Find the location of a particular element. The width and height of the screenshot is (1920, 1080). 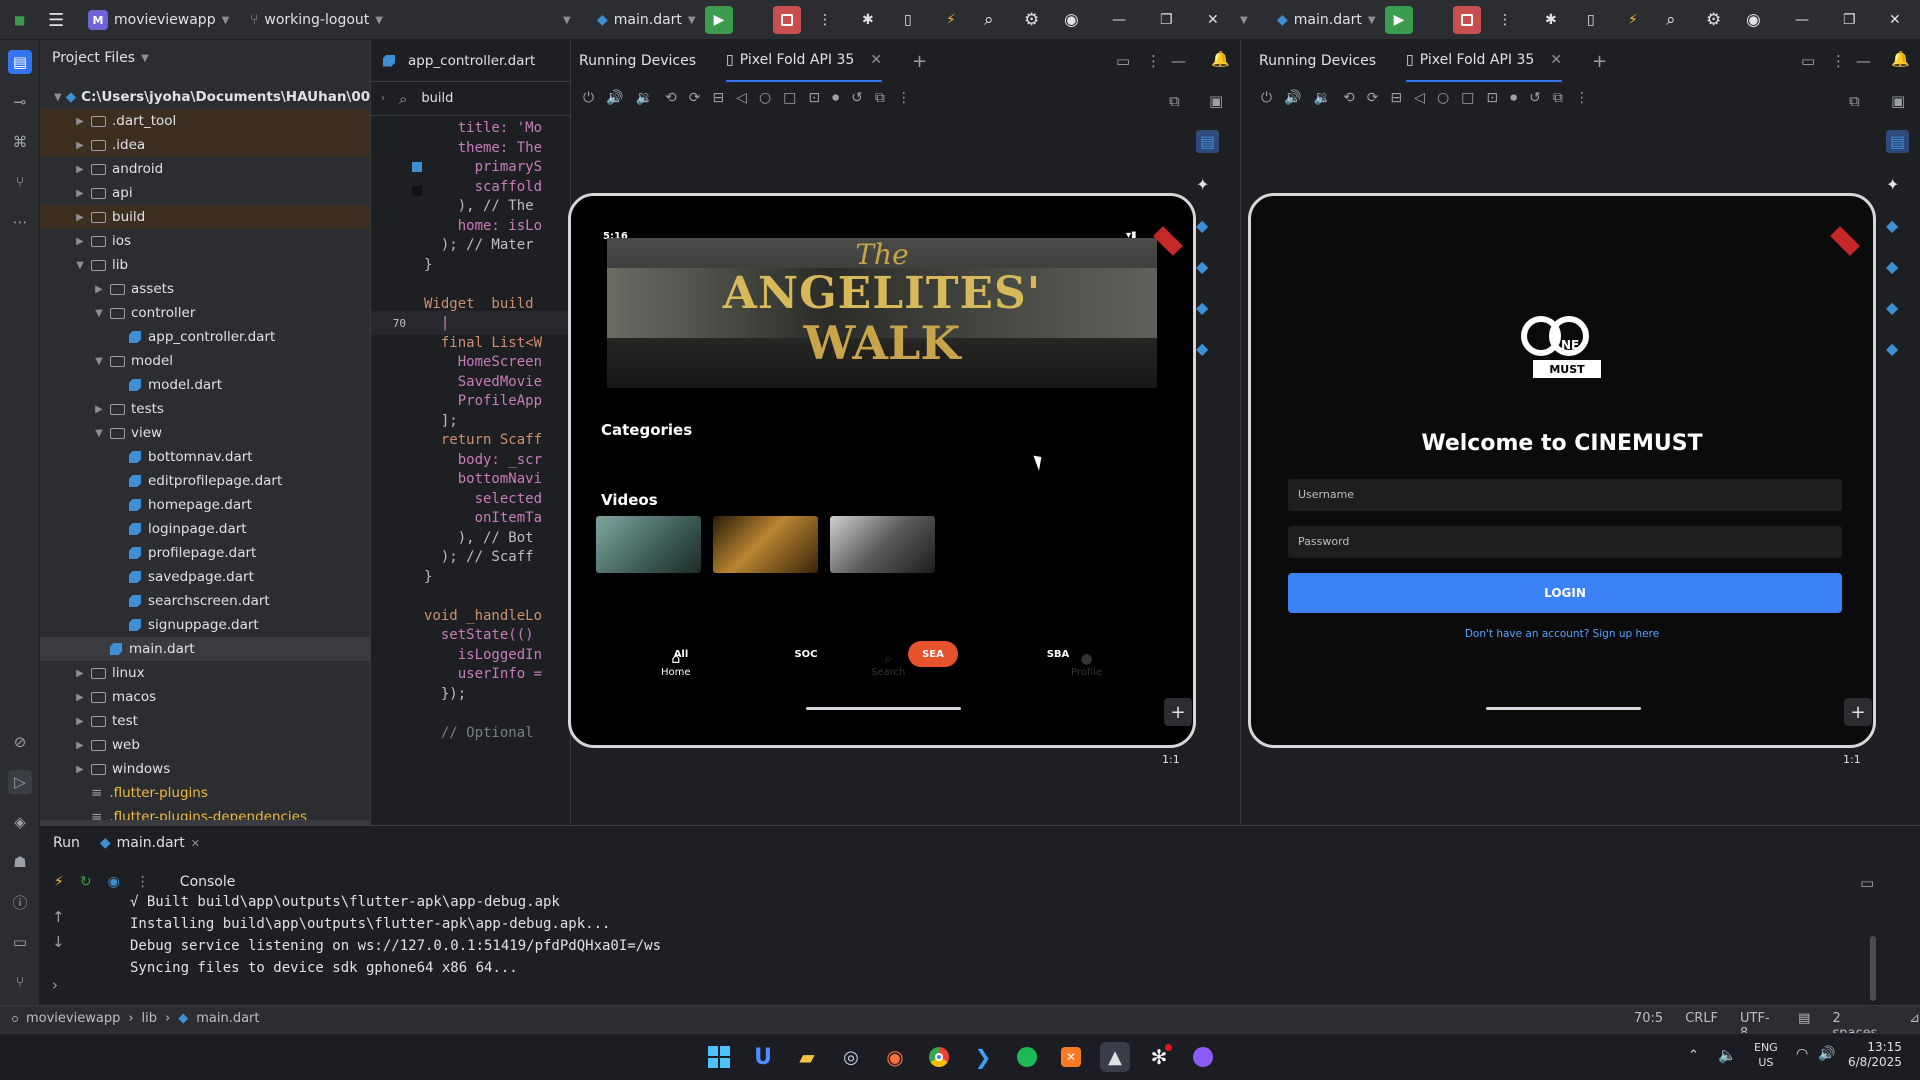

project-icon: ▤ is located at coordinates (20, 62).